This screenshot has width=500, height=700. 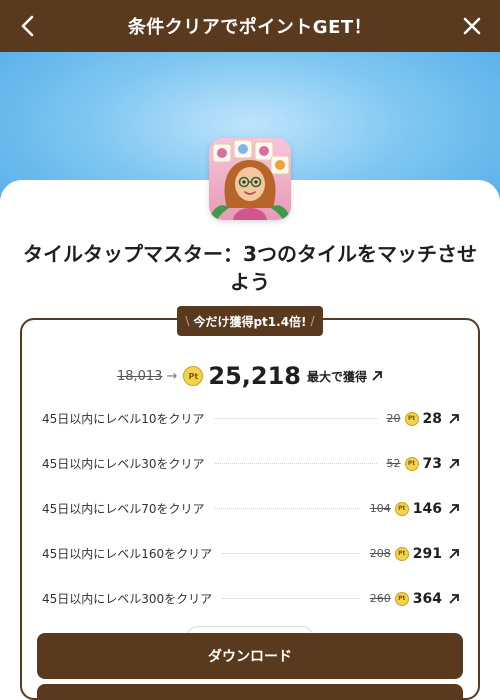 I want to click on task-new-points: 291, so click(x=427, y=553).